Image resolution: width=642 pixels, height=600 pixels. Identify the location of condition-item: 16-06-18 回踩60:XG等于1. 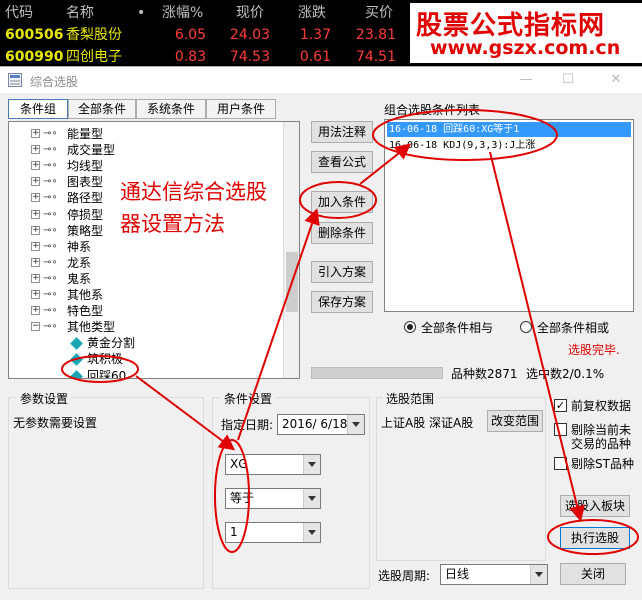
(509, 129).